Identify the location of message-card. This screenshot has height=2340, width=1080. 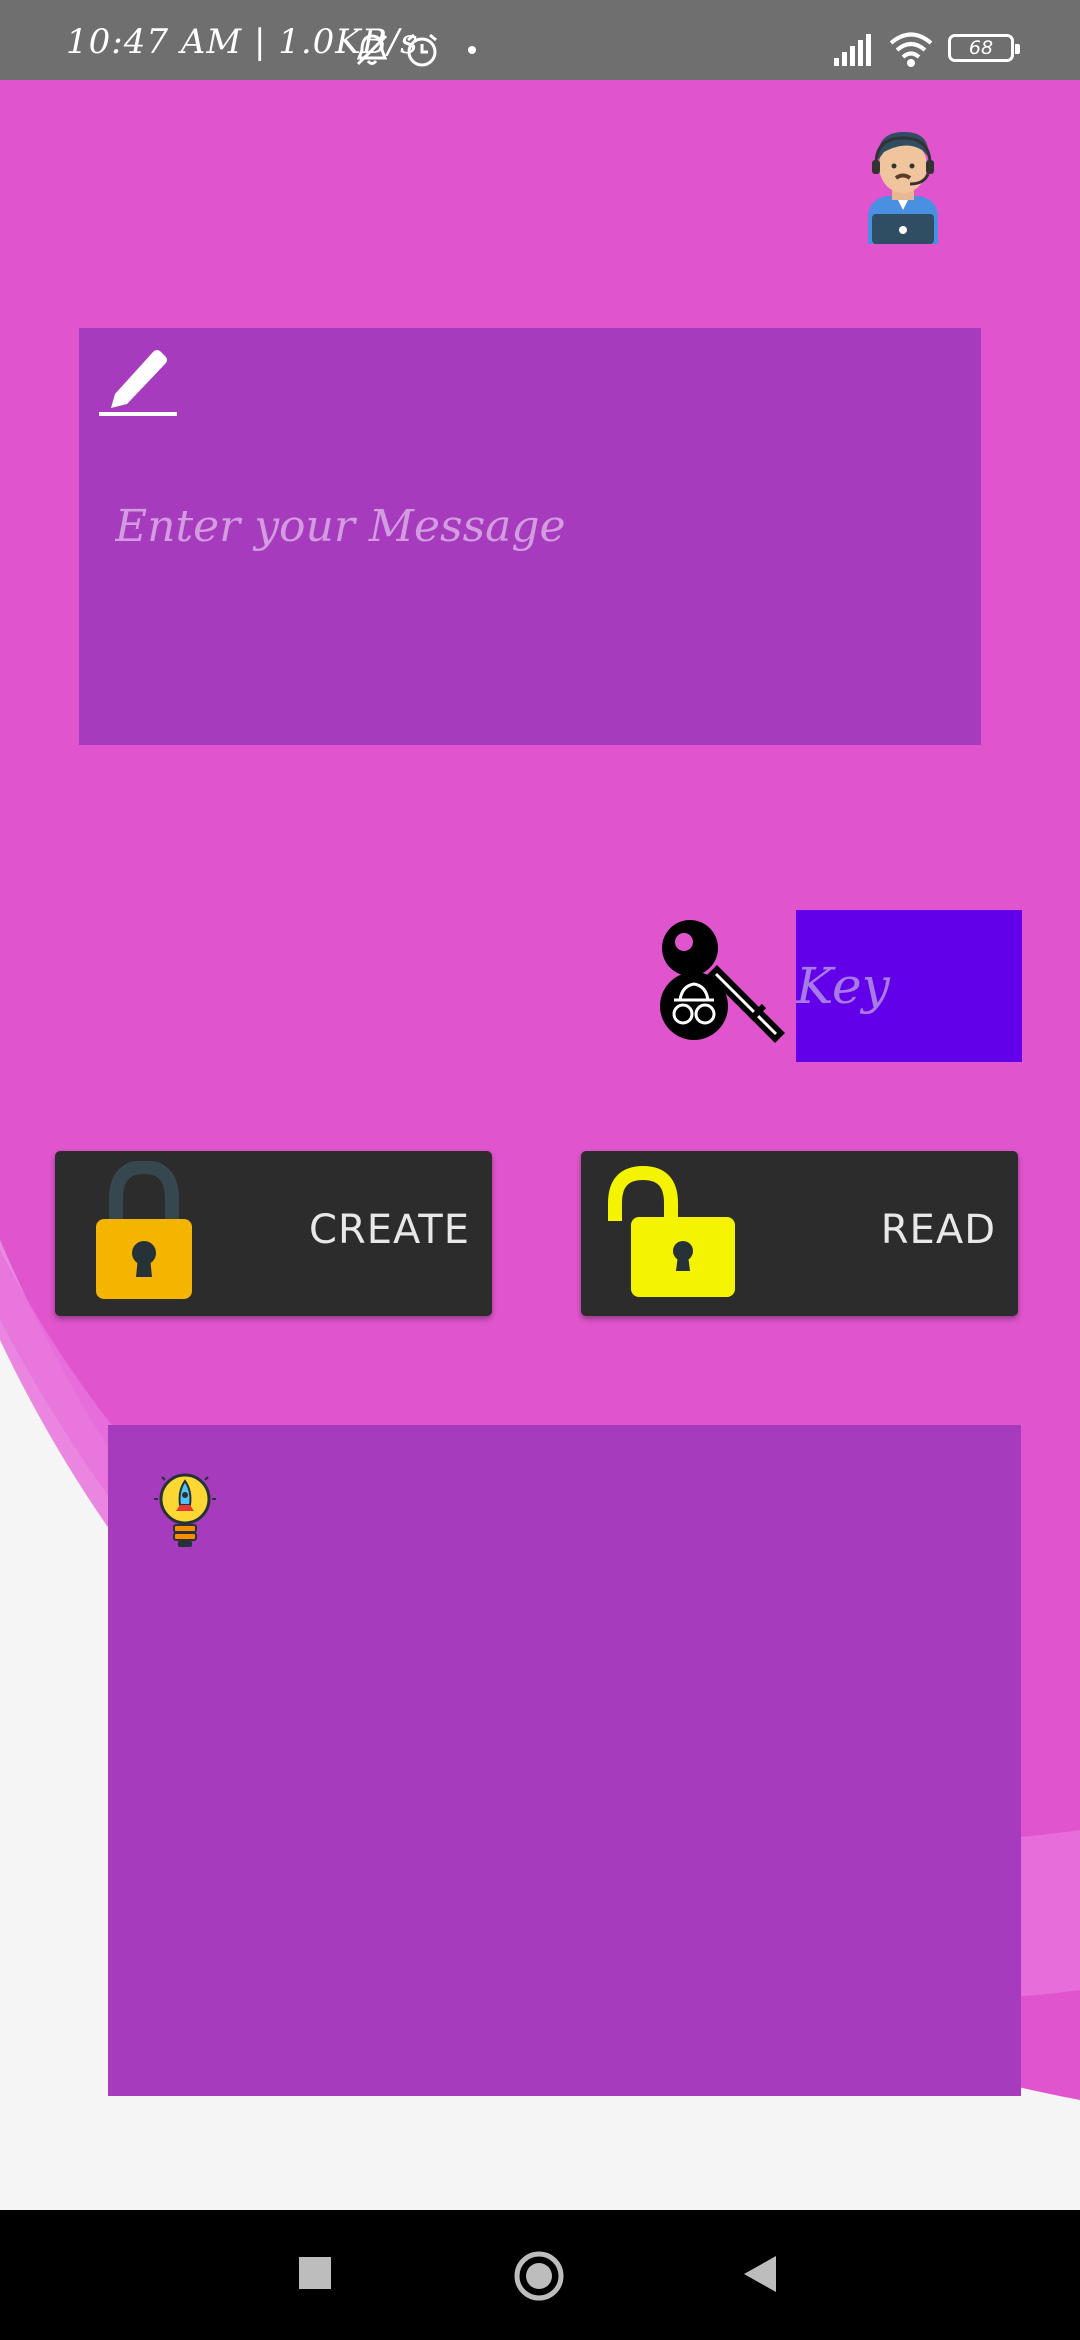
(530, 536).